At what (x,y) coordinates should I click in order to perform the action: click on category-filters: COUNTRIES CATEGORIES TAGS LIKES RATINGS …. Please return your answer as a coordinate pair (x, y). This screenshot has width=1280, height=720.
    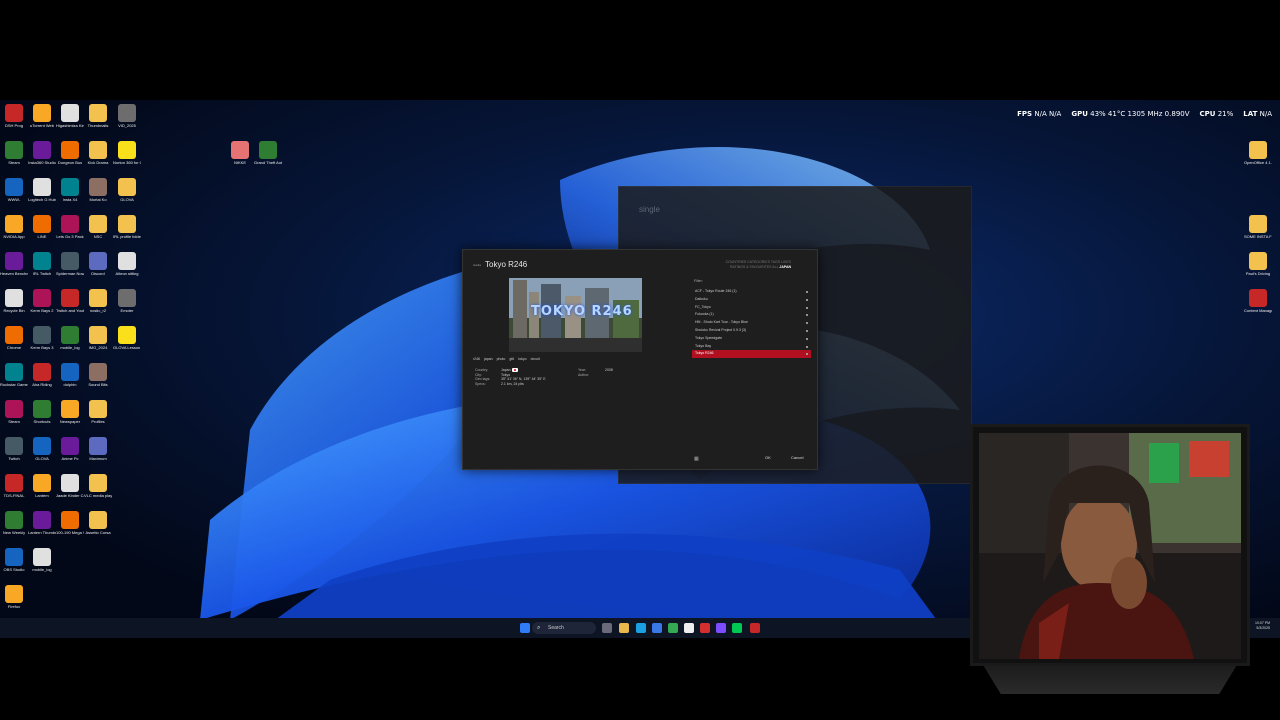
    Looking at the image, I should click on (741, 264).